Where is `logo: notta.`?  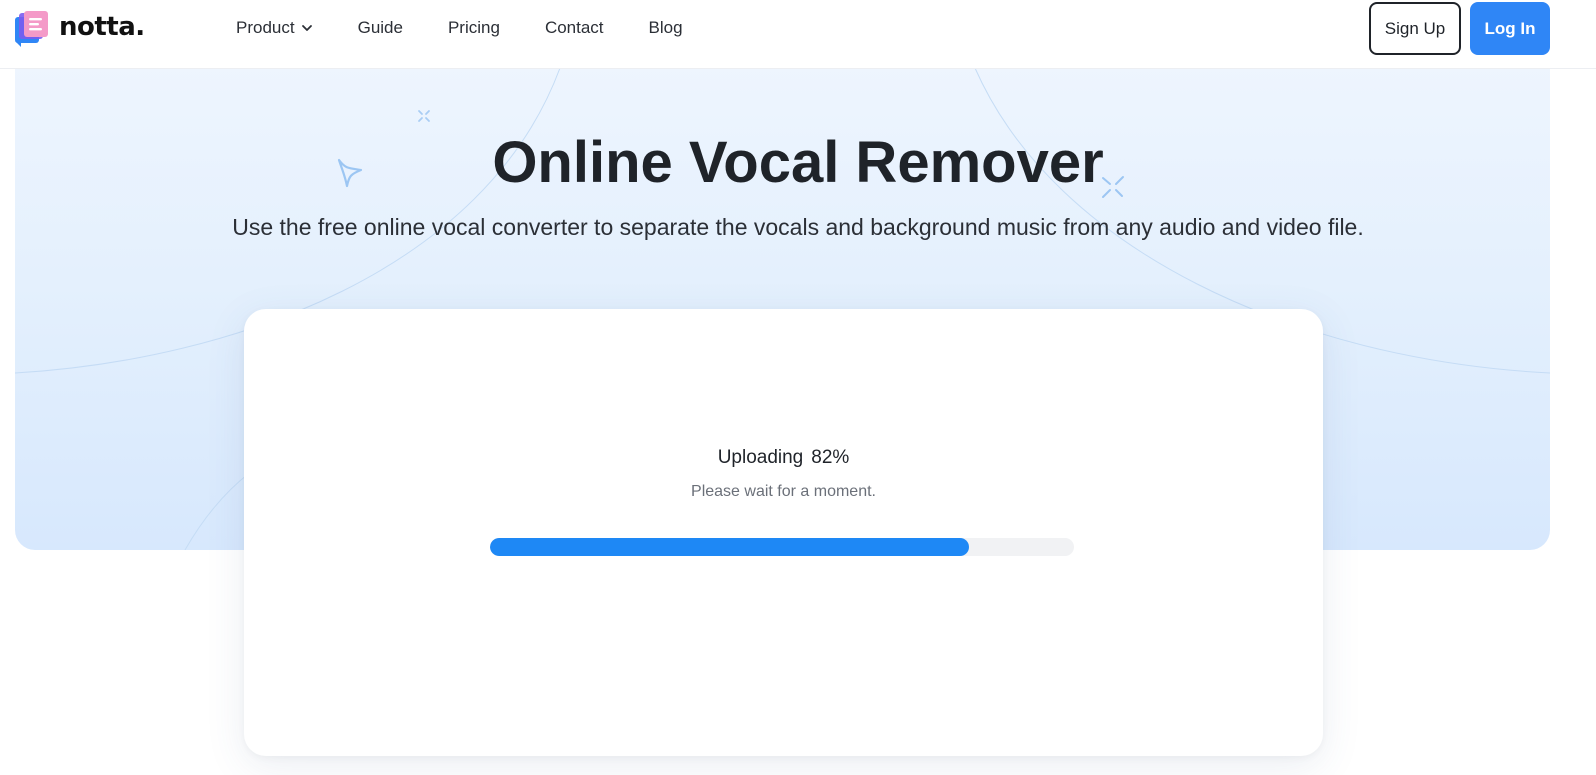 logo: notta. is located at coordinates (80, 29).